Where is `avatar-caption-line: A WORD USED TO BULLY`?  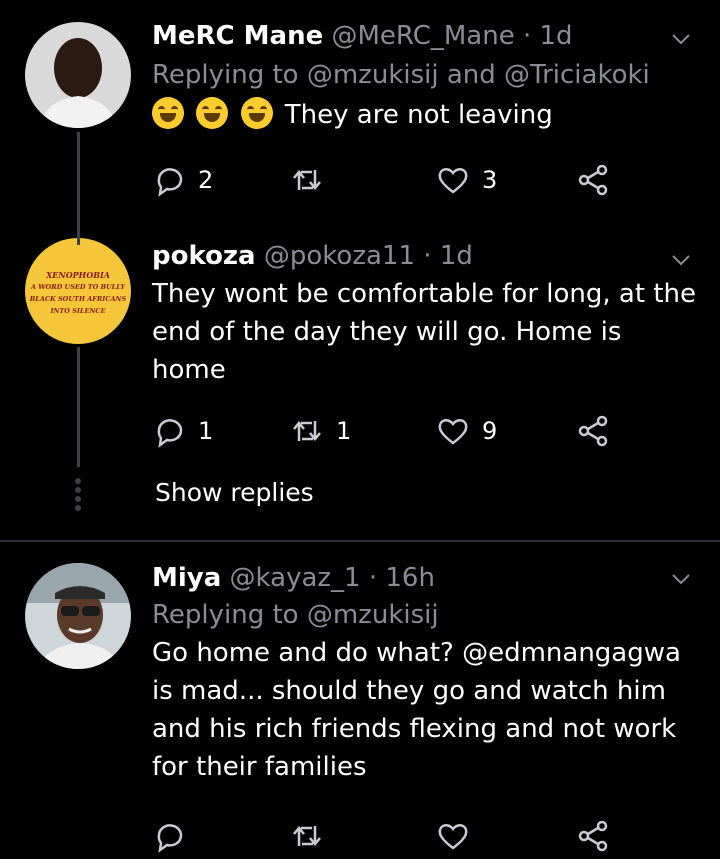 avatar-caption-line: A WORD USED TO BULLY is located at coordinates (78, 287).